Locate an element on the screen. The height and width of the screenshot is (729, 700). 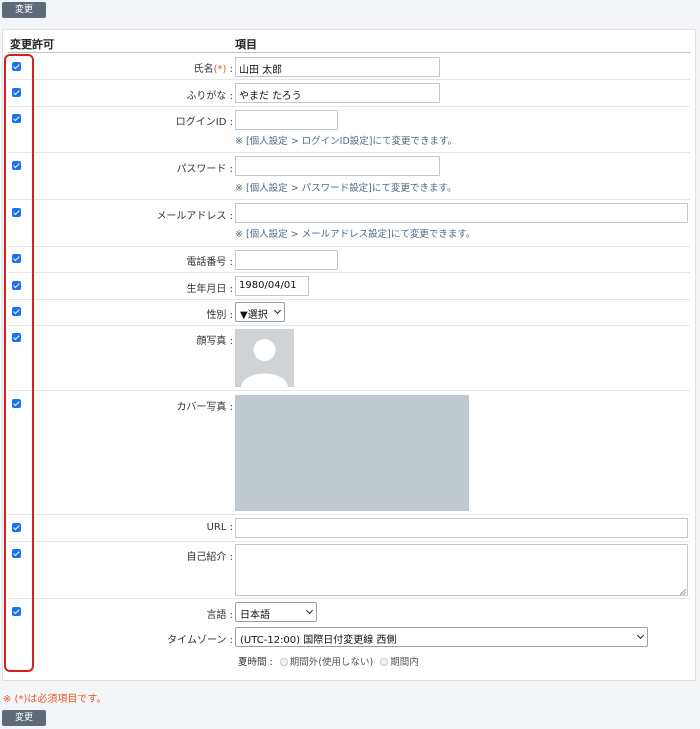
required-note: ※ (*)は必須項目です。 is located at coordinates (55, 699).